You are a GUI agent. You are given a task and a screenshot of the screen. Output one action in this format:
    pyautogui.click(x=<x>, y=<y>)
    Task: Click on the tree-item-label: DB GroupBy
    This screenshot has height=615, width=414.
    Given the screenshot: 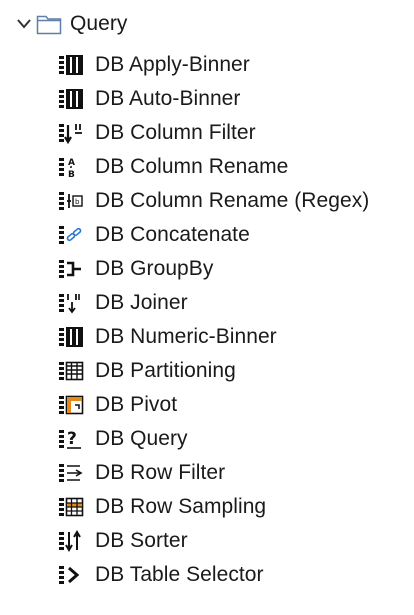 What is the action you would take?
    pyautogui.click(x=154, y=268)
    